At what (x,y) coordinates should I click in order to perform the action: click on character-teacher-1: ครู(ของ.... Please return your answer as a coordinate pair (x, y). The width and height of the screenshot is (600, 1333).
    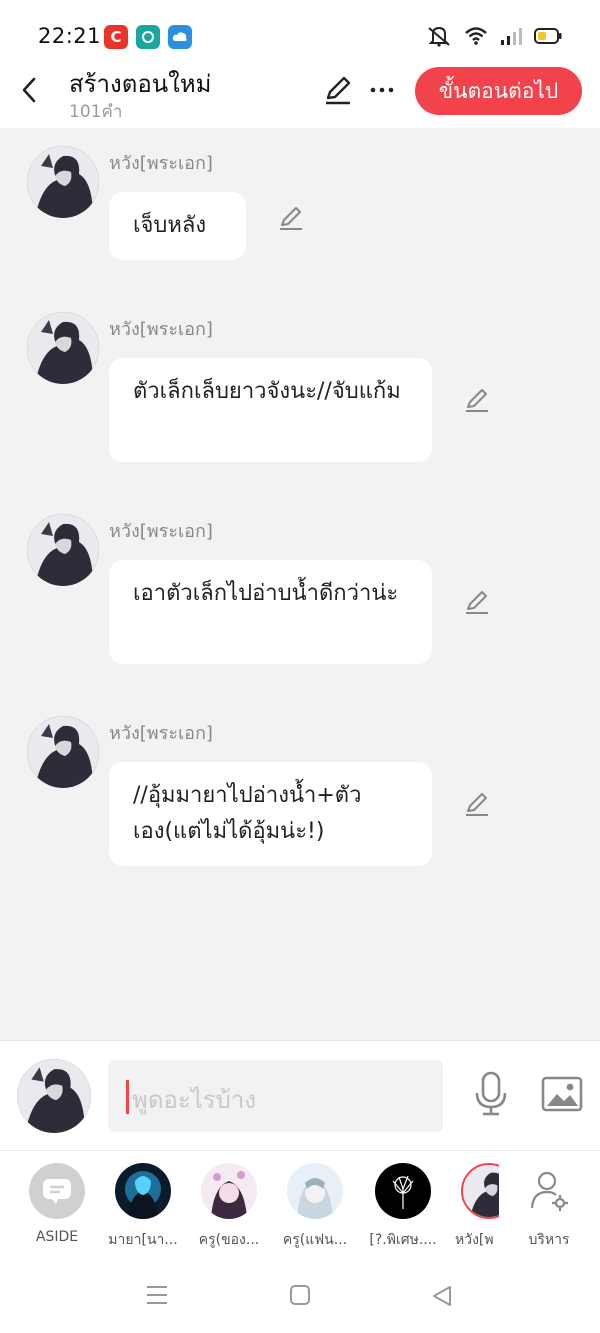
    Looking at the image, I should click on (229, 1207).